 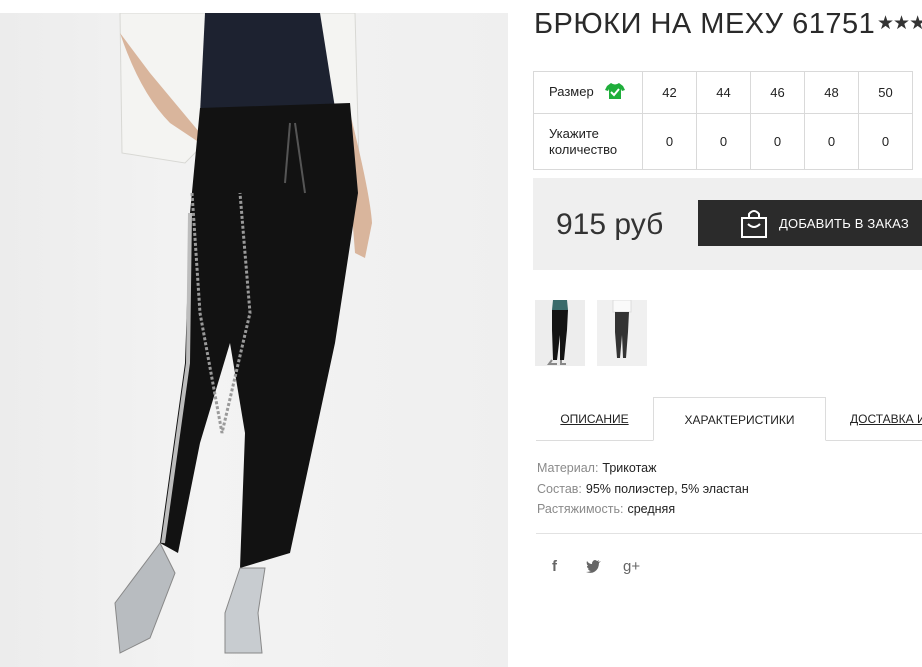 I want to click on social-divider, so click(x=729, y=533).